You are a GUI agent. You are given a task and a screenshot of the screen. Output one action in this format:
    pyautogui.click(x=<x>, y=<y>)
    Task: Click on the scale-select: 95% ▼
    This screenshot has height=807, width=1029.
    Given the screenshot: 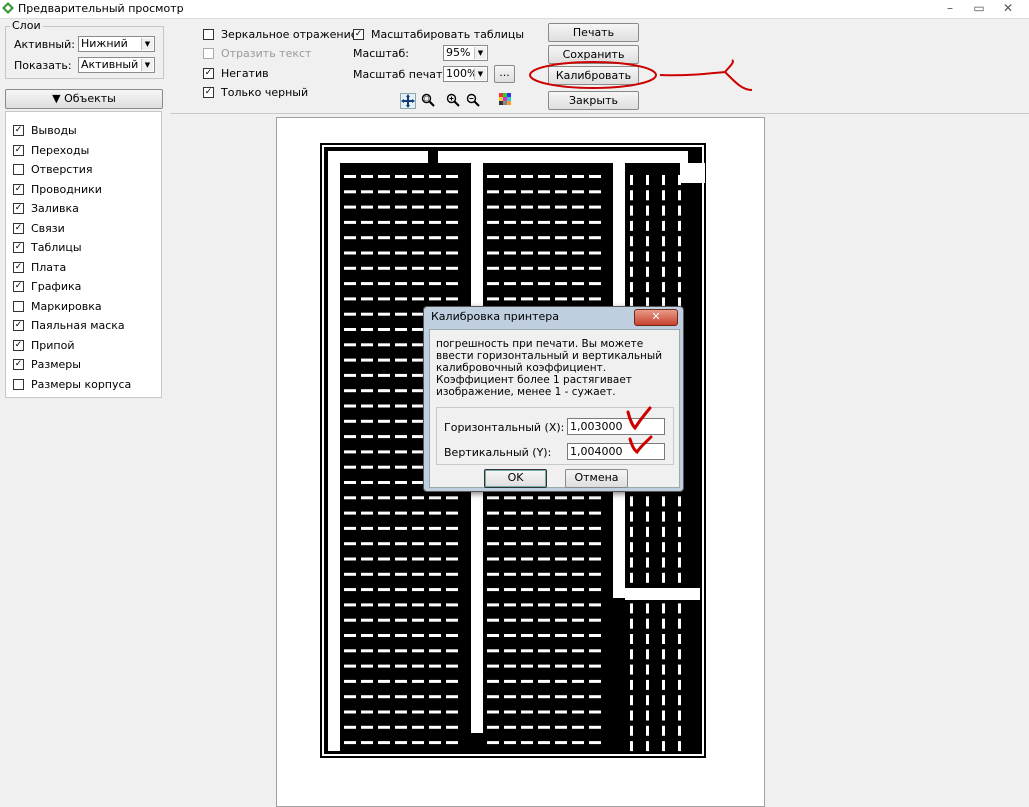 What is the action you would take?
    pyautogui.click(x=465, y=53)
    